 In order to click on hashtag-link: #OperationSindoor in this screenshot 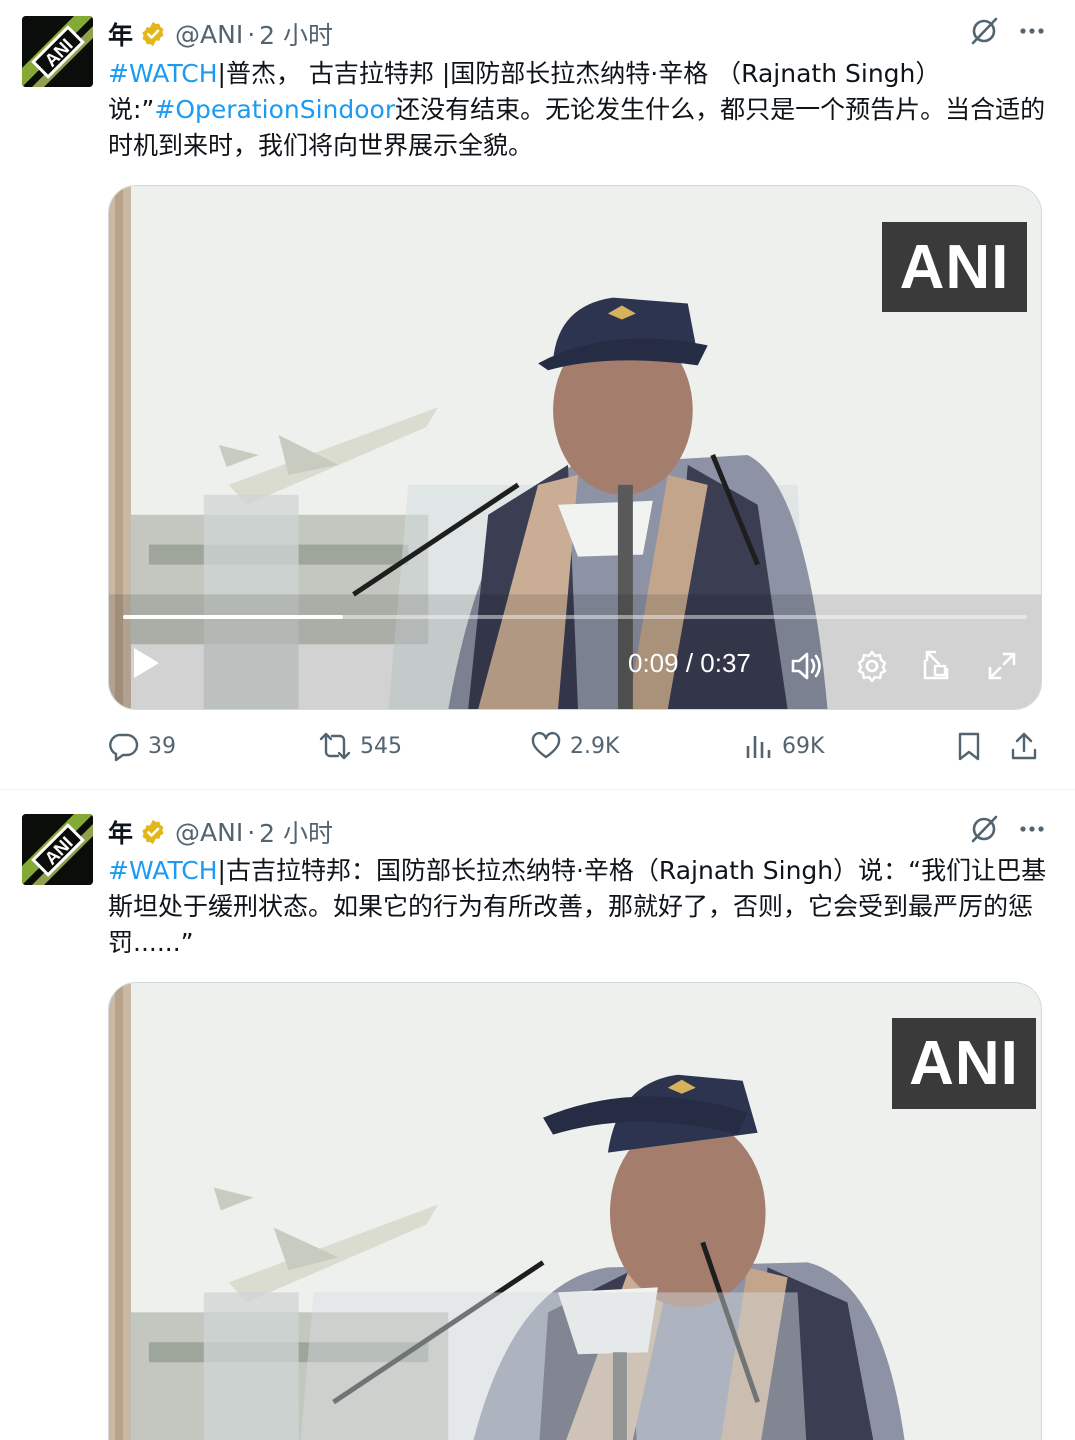, I will do `click(274, 109)`.